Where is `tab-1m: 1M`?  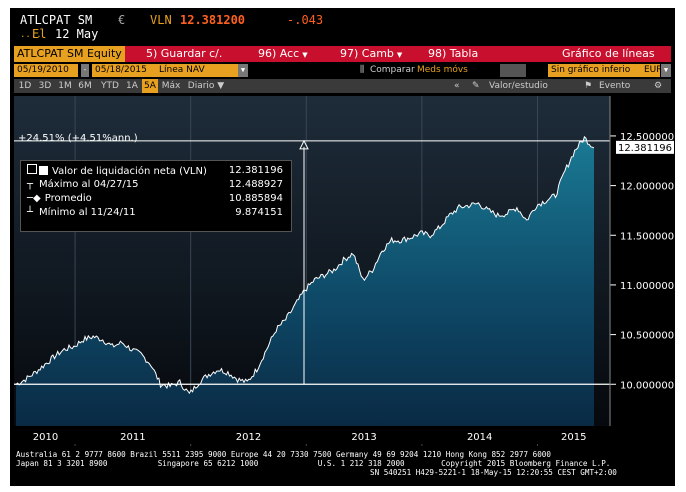 tab-1m: 1M is located at coordinates (65, 86).